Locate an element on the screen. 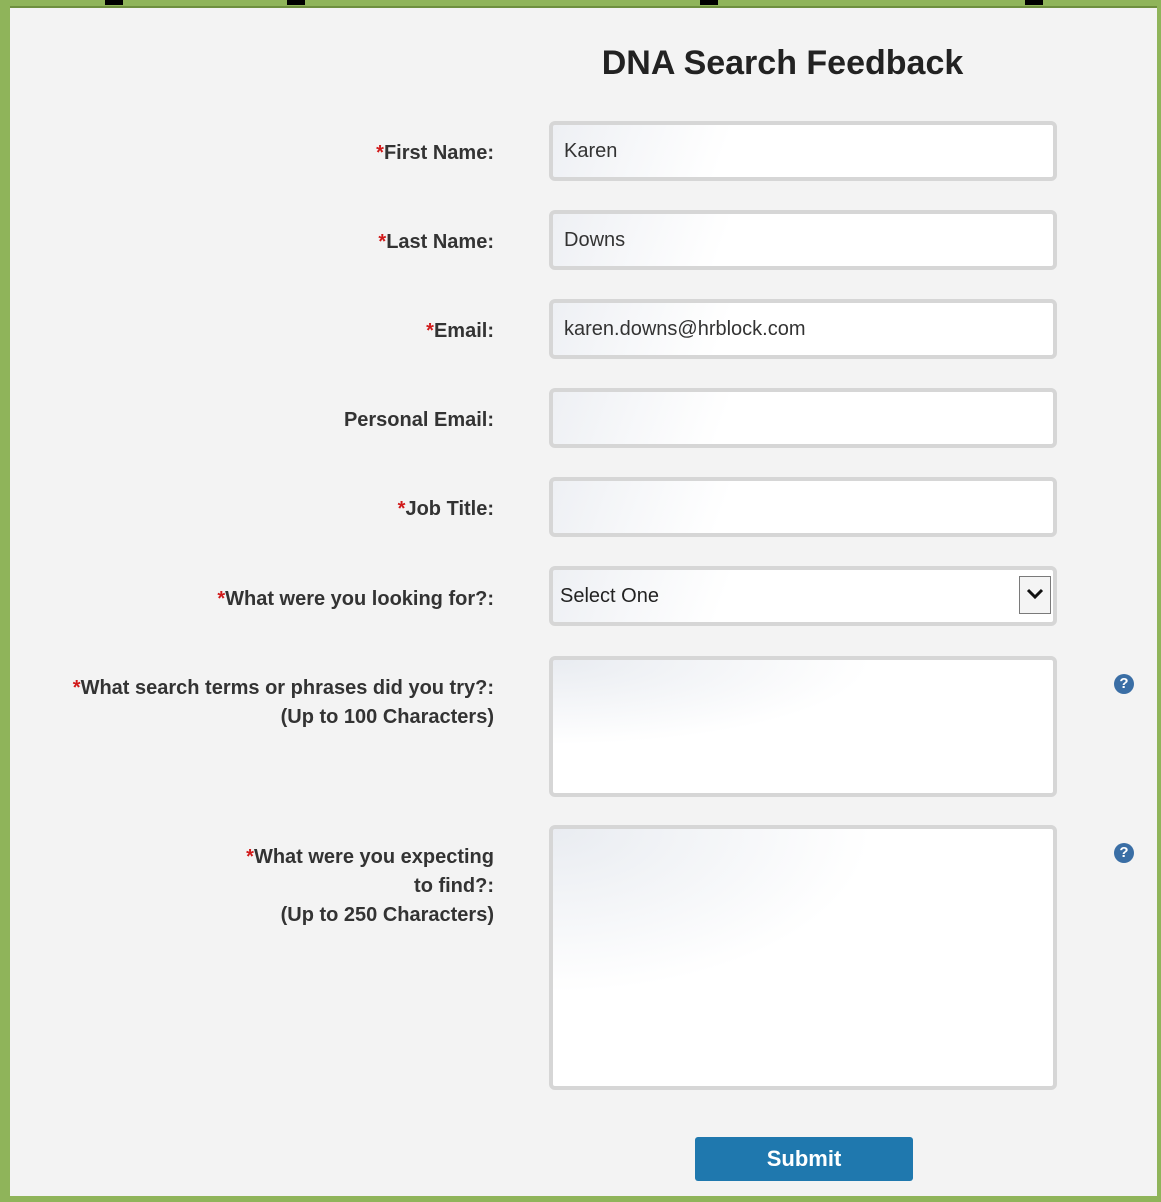 This screenshot has width=1161, height=1202. last-name-label: *Last Name: is located at coordinates (436, 242).